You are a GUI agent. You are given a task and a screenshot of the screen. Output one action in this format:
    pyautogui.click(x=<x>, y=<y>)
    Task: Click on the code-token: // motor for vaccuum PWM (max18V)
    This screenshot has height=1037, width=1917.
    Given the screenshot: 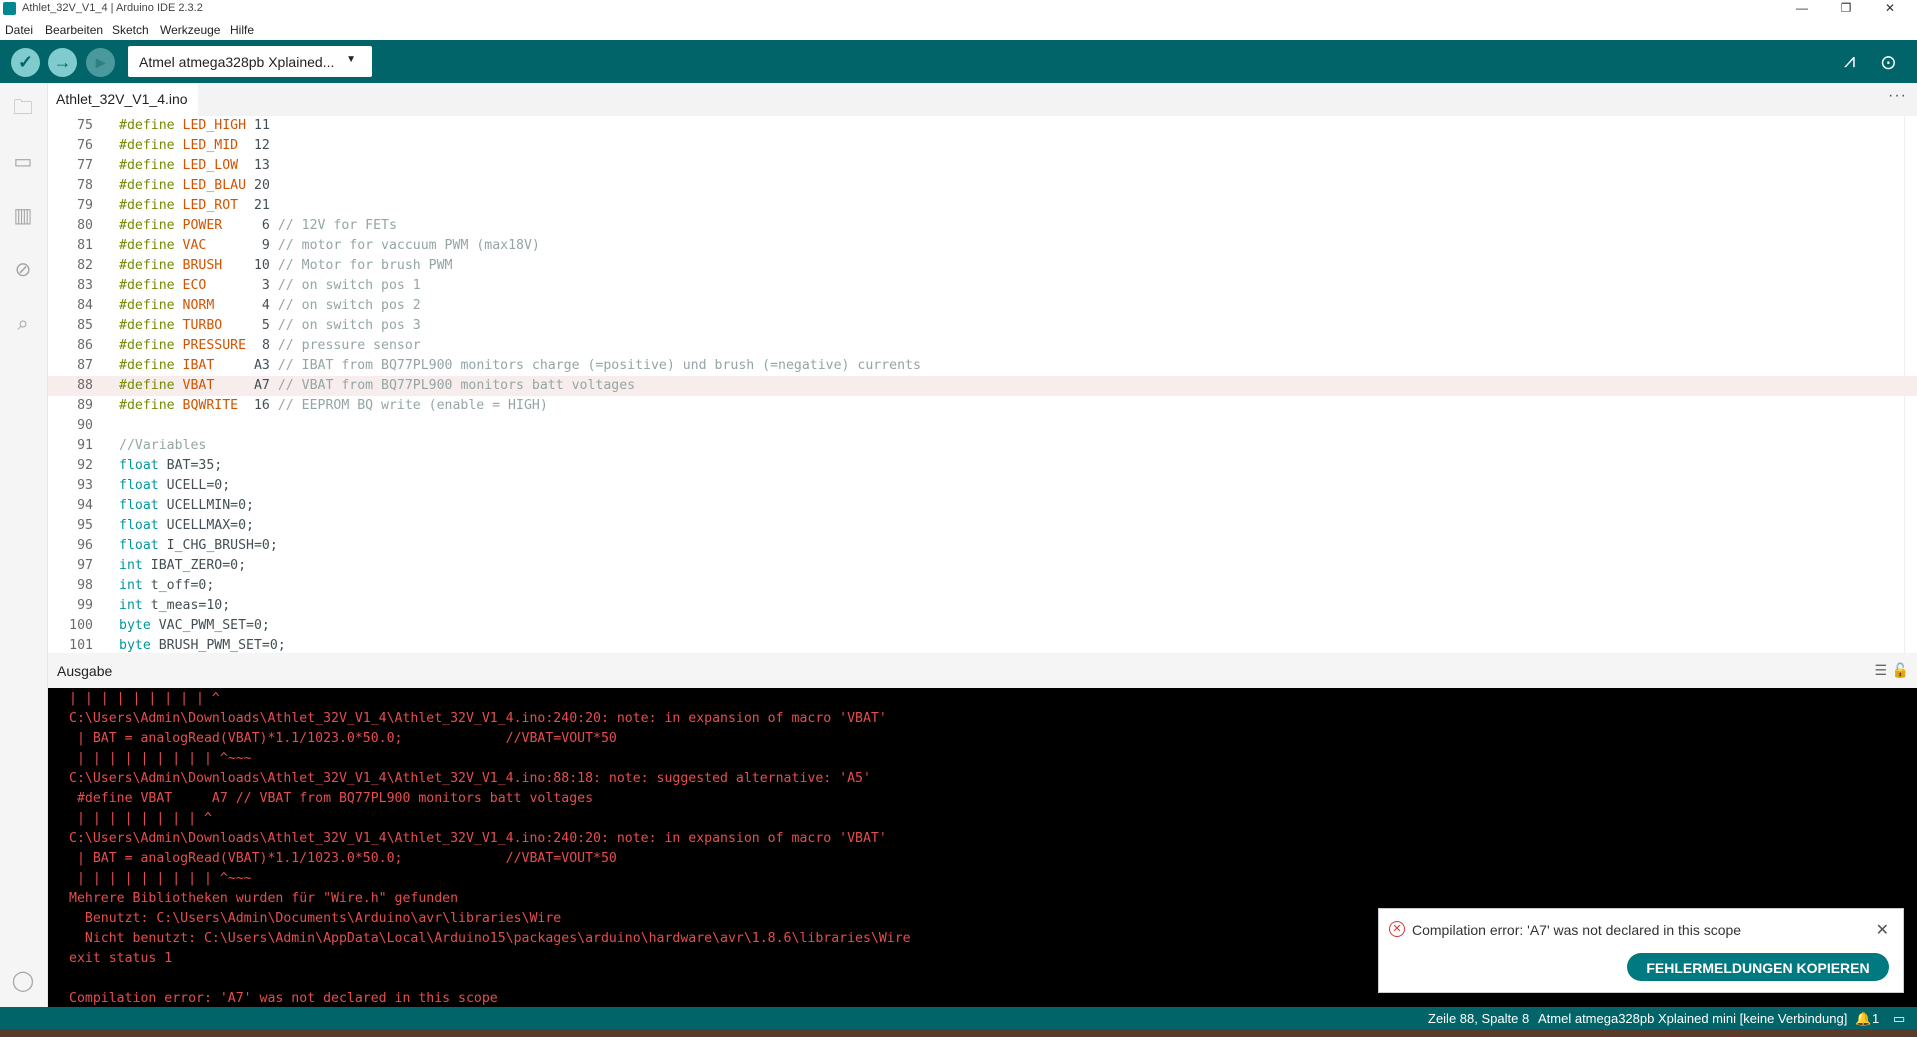 What is the action you would take?
    pyautogui.click(x=408, y=245)
    